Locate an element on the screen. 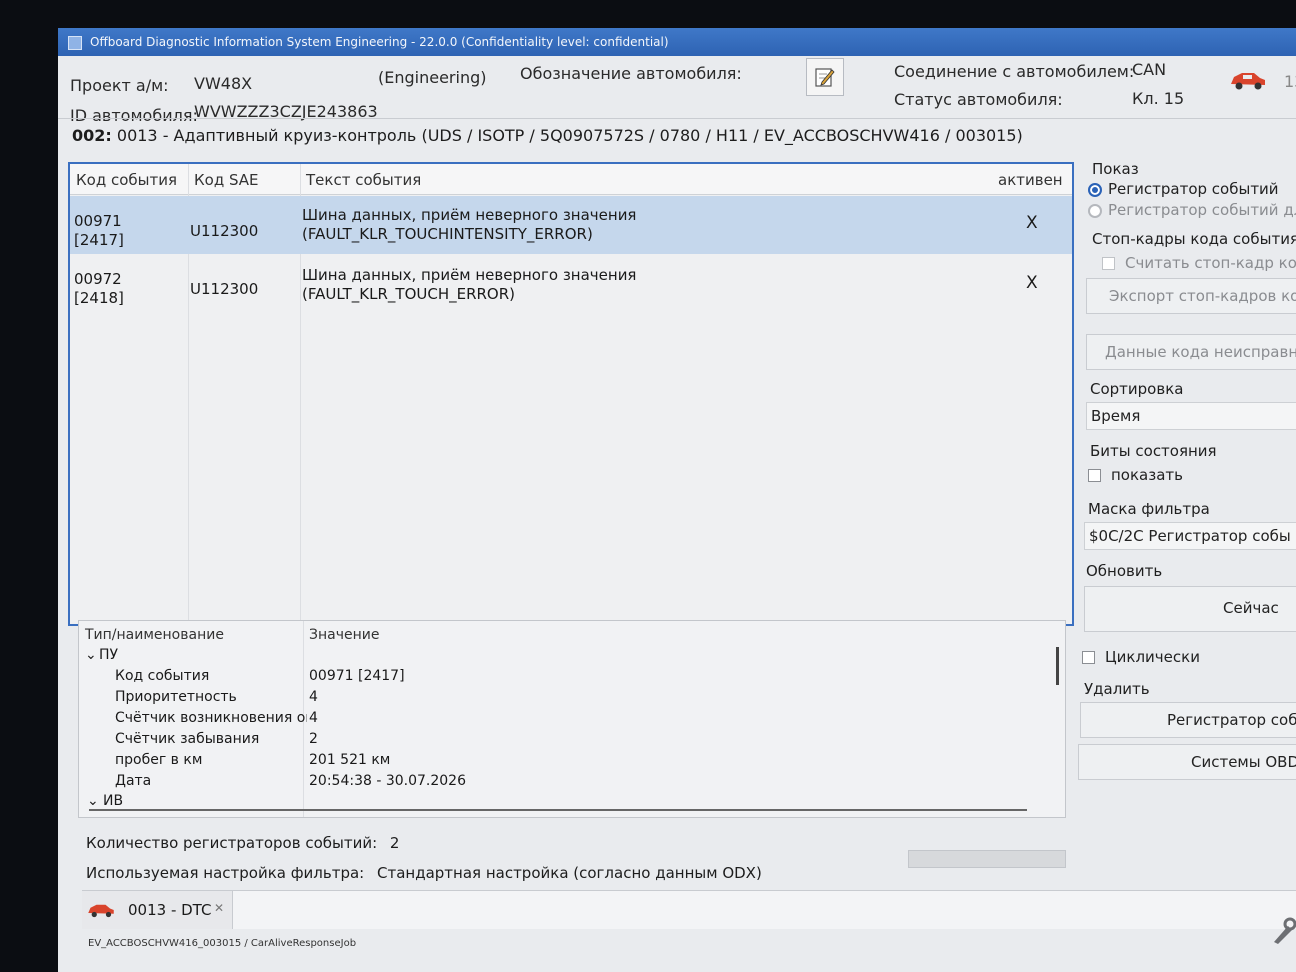  button-label: Системы OBD is located at coordinates (1243, 762).